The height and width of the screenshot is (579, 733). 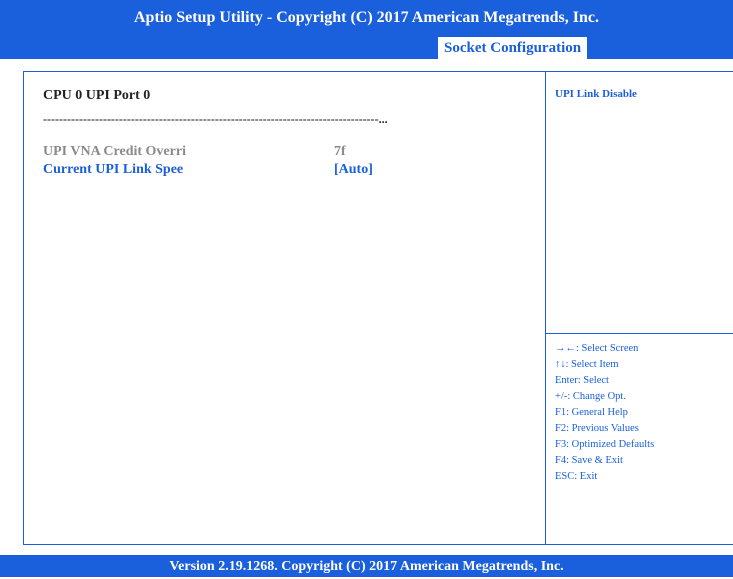 What do you see at coordinates (576, 476) in the screenshot?
I see `key-exit: ESC: Exit` at bounding box center [576, 476].